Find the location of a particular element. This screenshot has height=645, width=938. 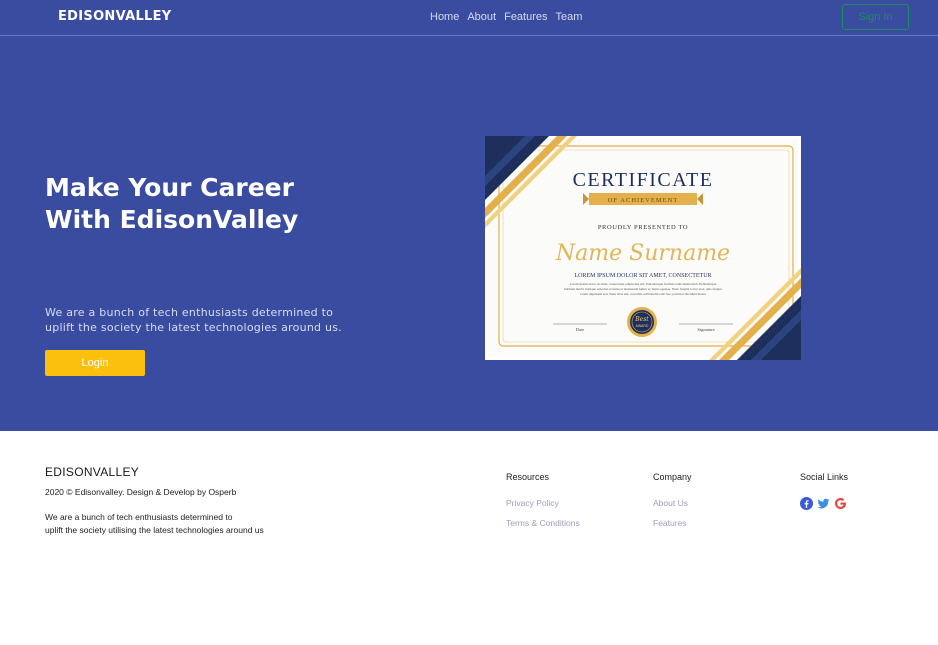

company-heading: Company is located at coordinates (672, 477).